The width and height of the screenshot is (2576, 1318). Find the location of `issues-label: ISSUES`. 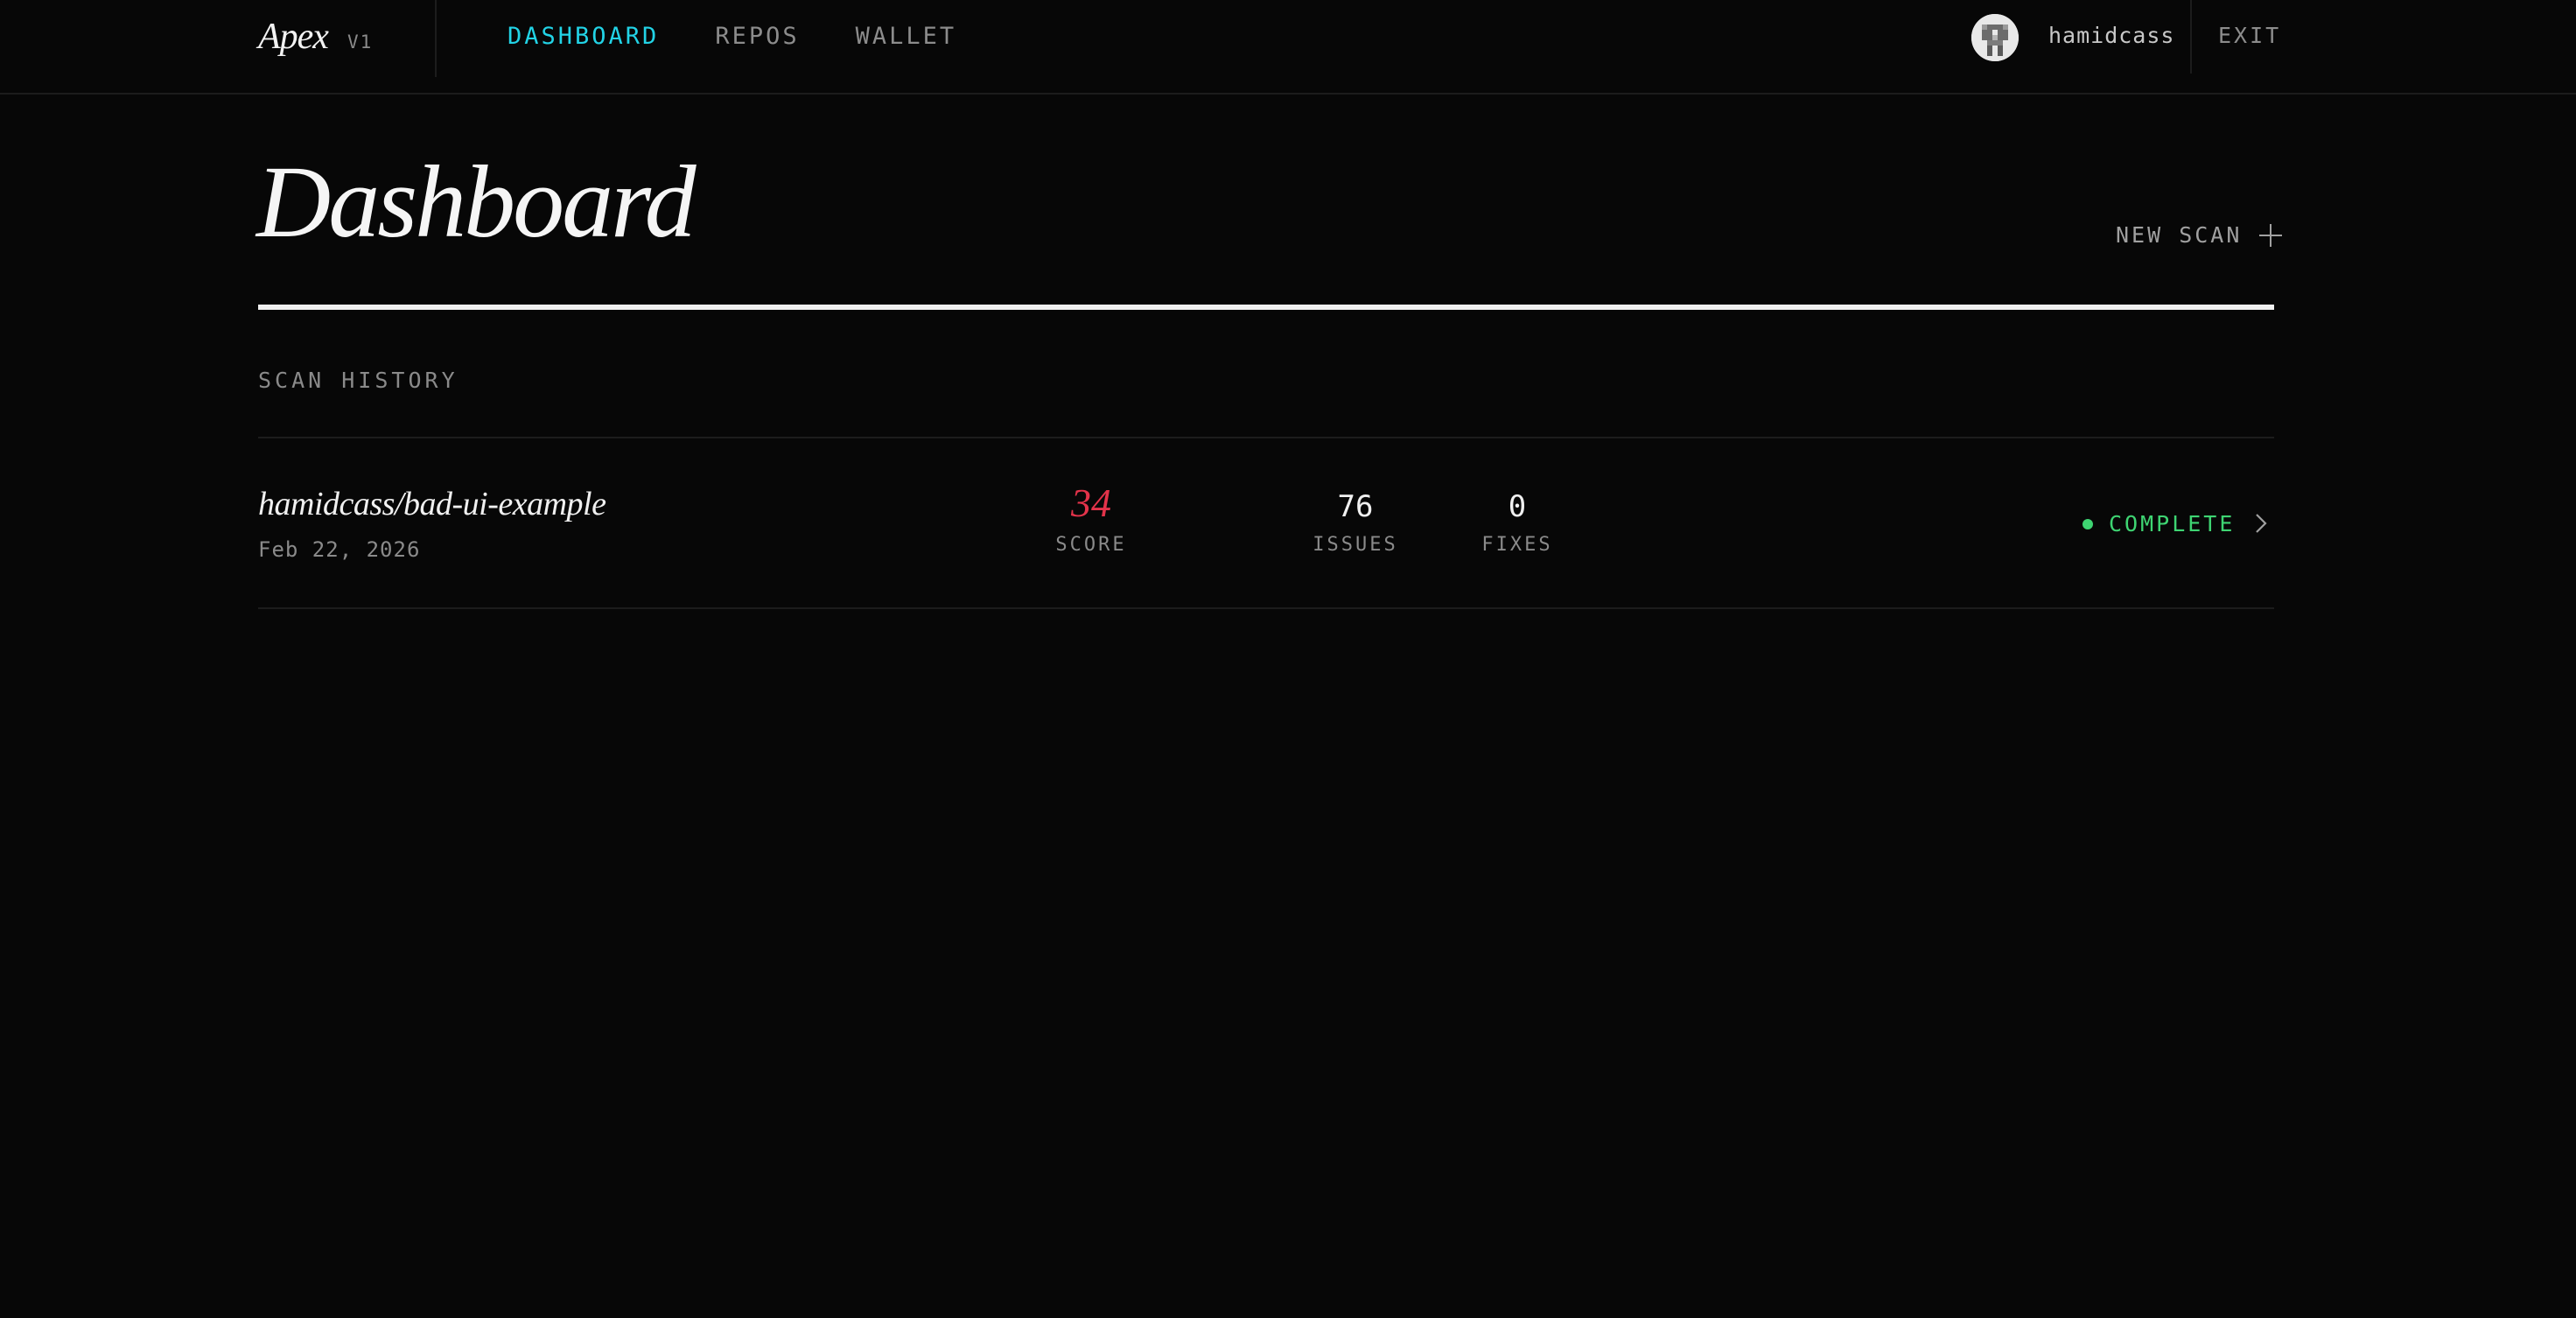

issues-label: ISSUES is located at coordinates (1355, 545).